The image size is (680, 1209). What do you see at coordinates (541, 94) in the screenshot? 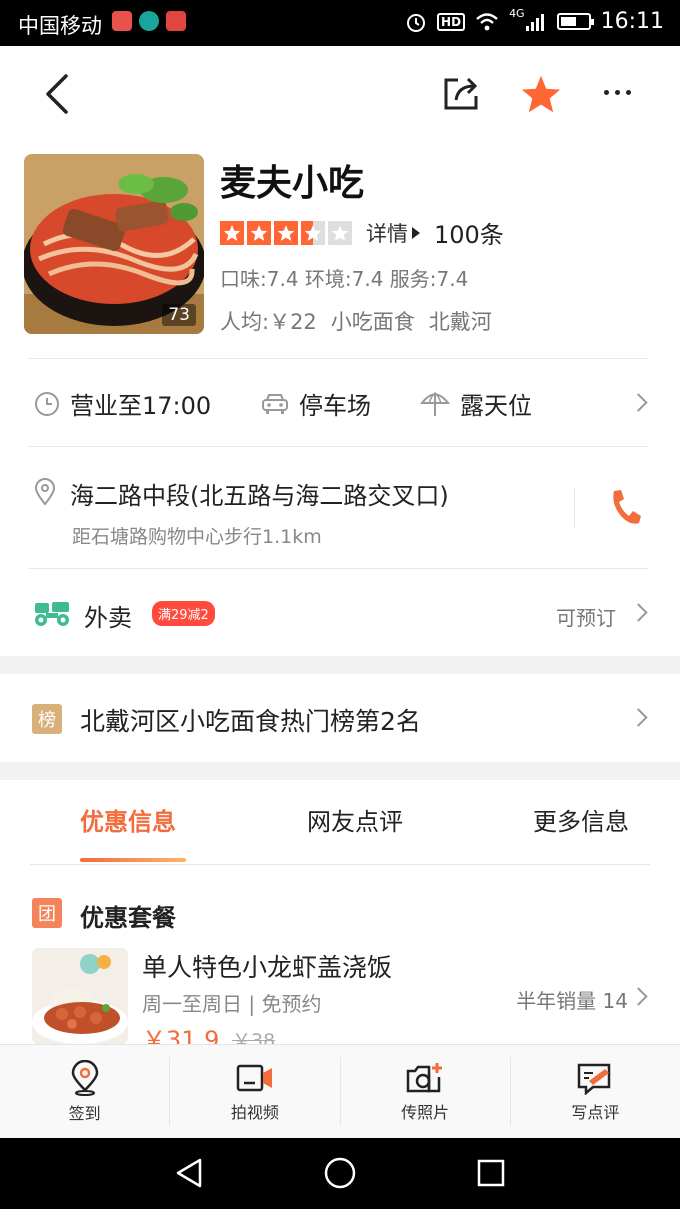
I see `star-icon` at bounding box center [541, 94].